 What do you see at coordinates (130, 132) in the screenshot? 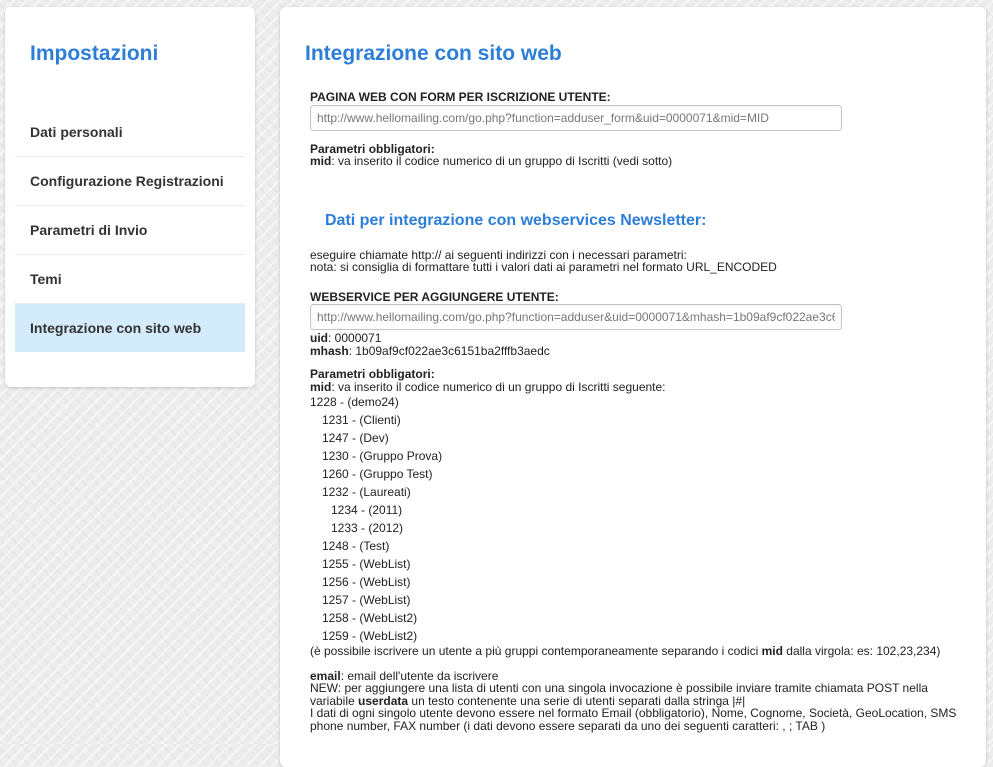
I see `menu-item-personal-data: Dati personali` at bounding box center [130, 132].